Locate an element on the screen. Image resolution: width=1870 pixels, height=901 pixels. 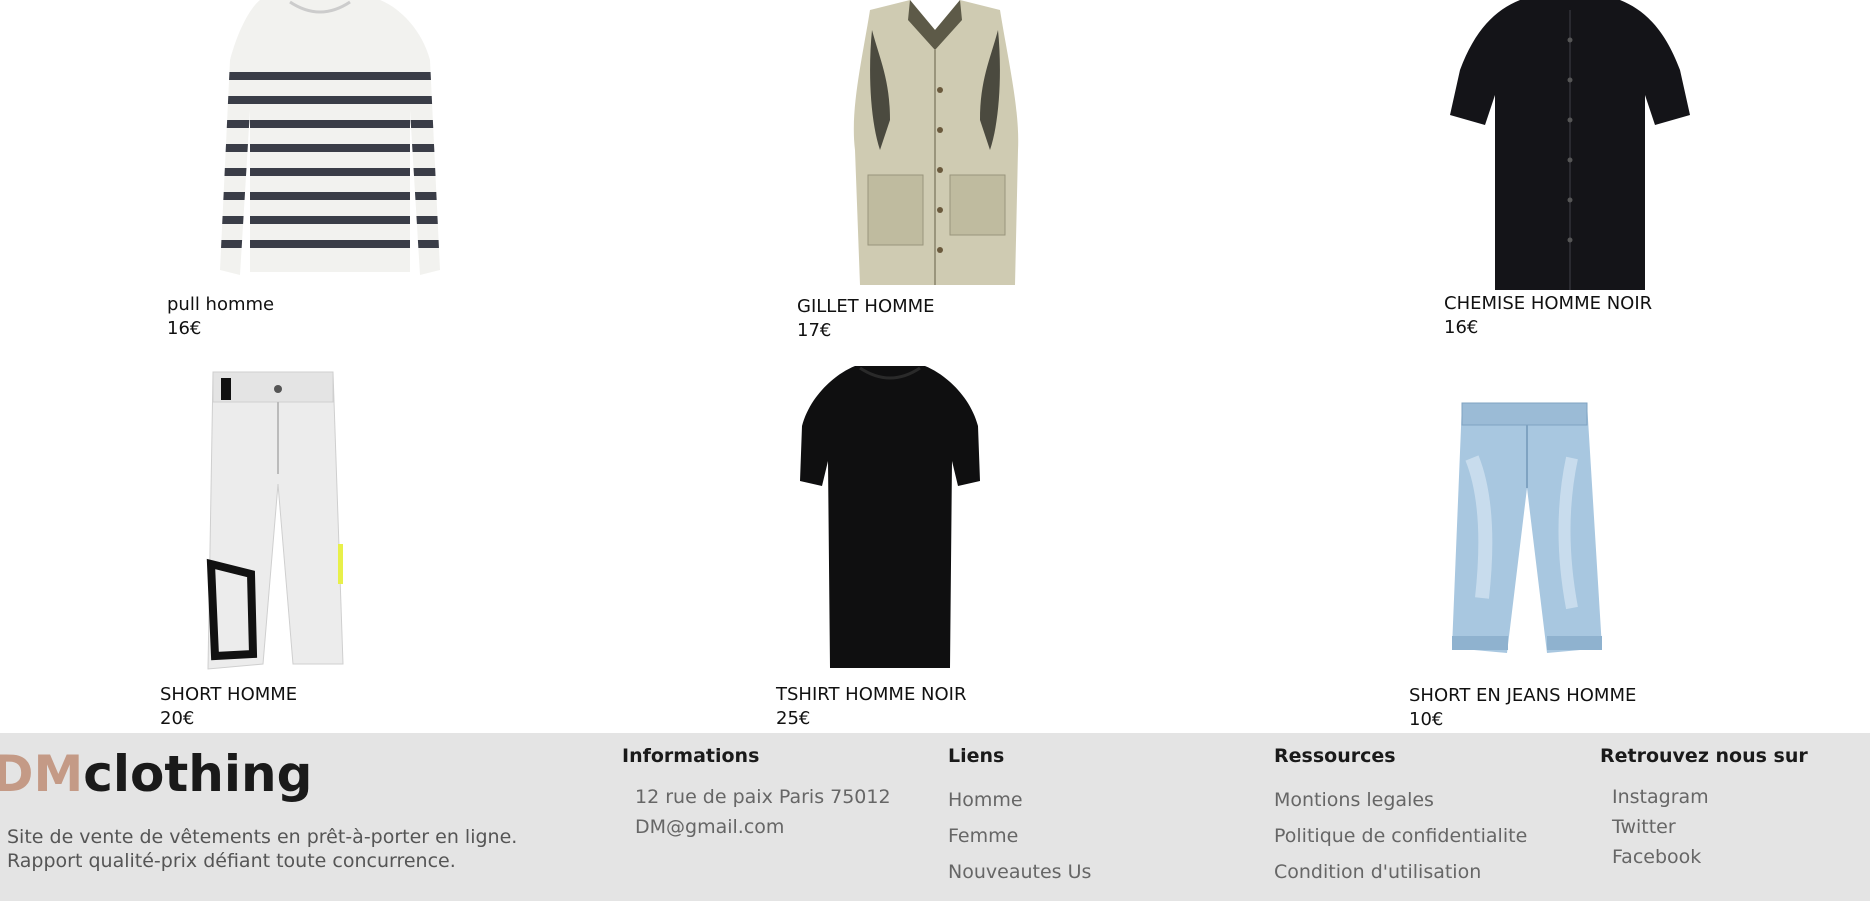
footer-column-title: Ressources is located at coordinates (1335, 756).